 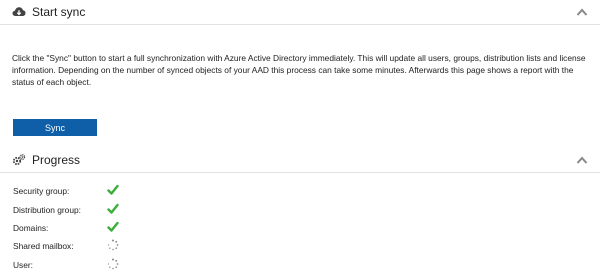 I want to click on sync-button: Sync, so click(x=55, y=127).